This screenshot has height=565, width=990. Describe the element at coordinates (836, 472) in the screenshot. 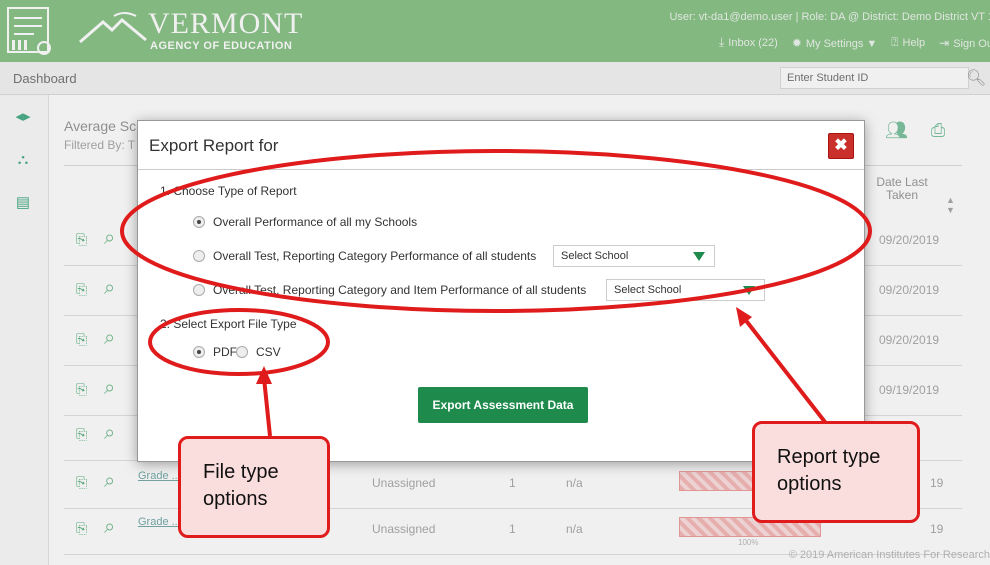

I see `report-type-callout: Report type options` at that location.